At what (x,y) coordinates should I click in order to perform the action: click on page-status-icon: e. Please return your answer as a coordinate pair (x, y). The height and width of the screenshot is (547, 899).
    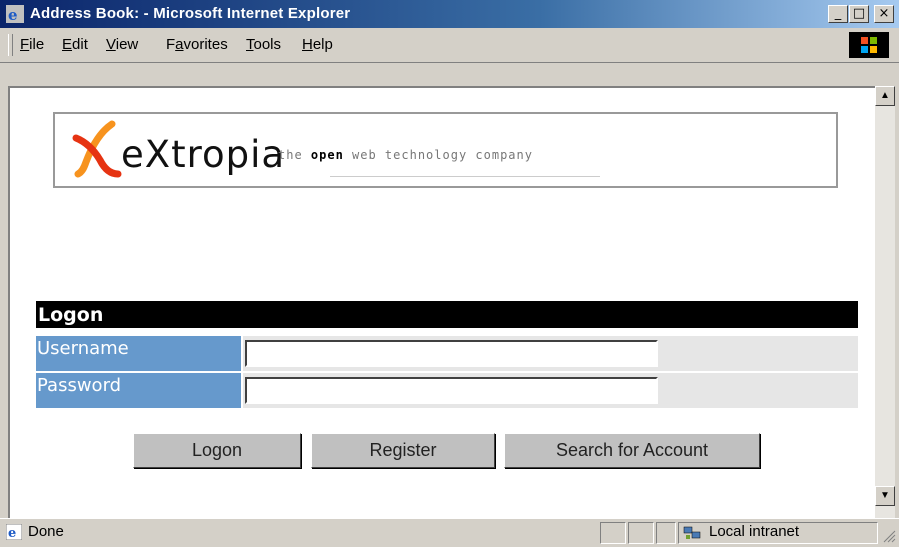
    Looking at the image, I should click on (14, 532).